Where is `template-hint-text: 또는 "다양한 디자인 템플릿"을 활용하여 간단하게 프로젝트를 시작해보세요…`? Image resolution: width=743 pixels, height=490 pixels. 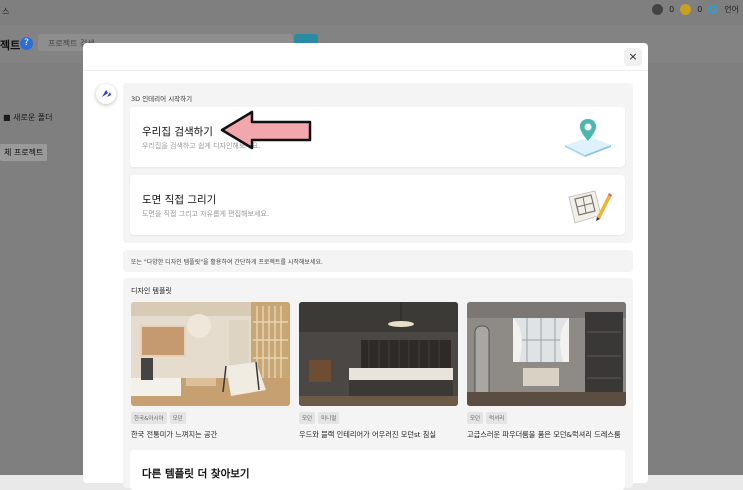
template-hint-text: 또는 "다양한 디자인 템플릿"을 활용하여 간단하게 프로젝트를 시작해보세요… is located at coordinates (227, 262).